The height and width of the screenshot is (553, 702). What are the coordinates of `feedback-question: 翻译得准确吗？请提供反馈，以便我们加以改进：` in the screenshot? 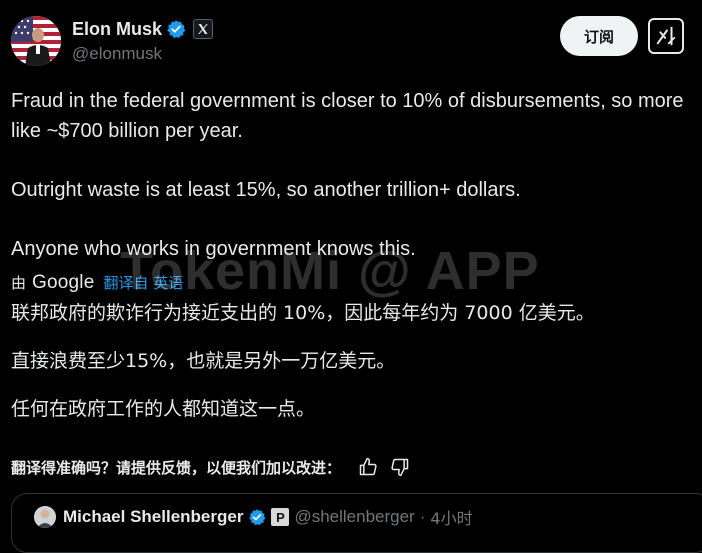 It's located at (176, 467).